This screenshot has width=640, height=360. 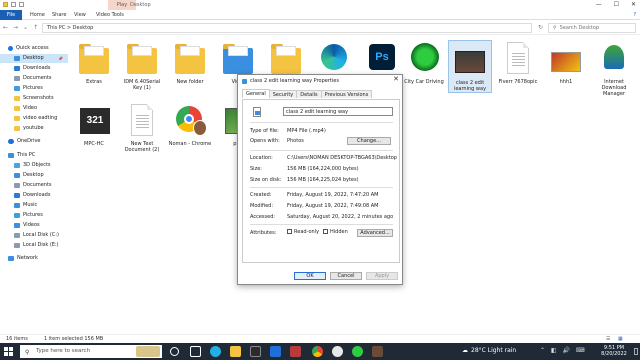 What do you see at coordinates (338, 111) in the screenshot?
I see `filename-field: class 2 edit learning way` at bounding box center [338, 111].